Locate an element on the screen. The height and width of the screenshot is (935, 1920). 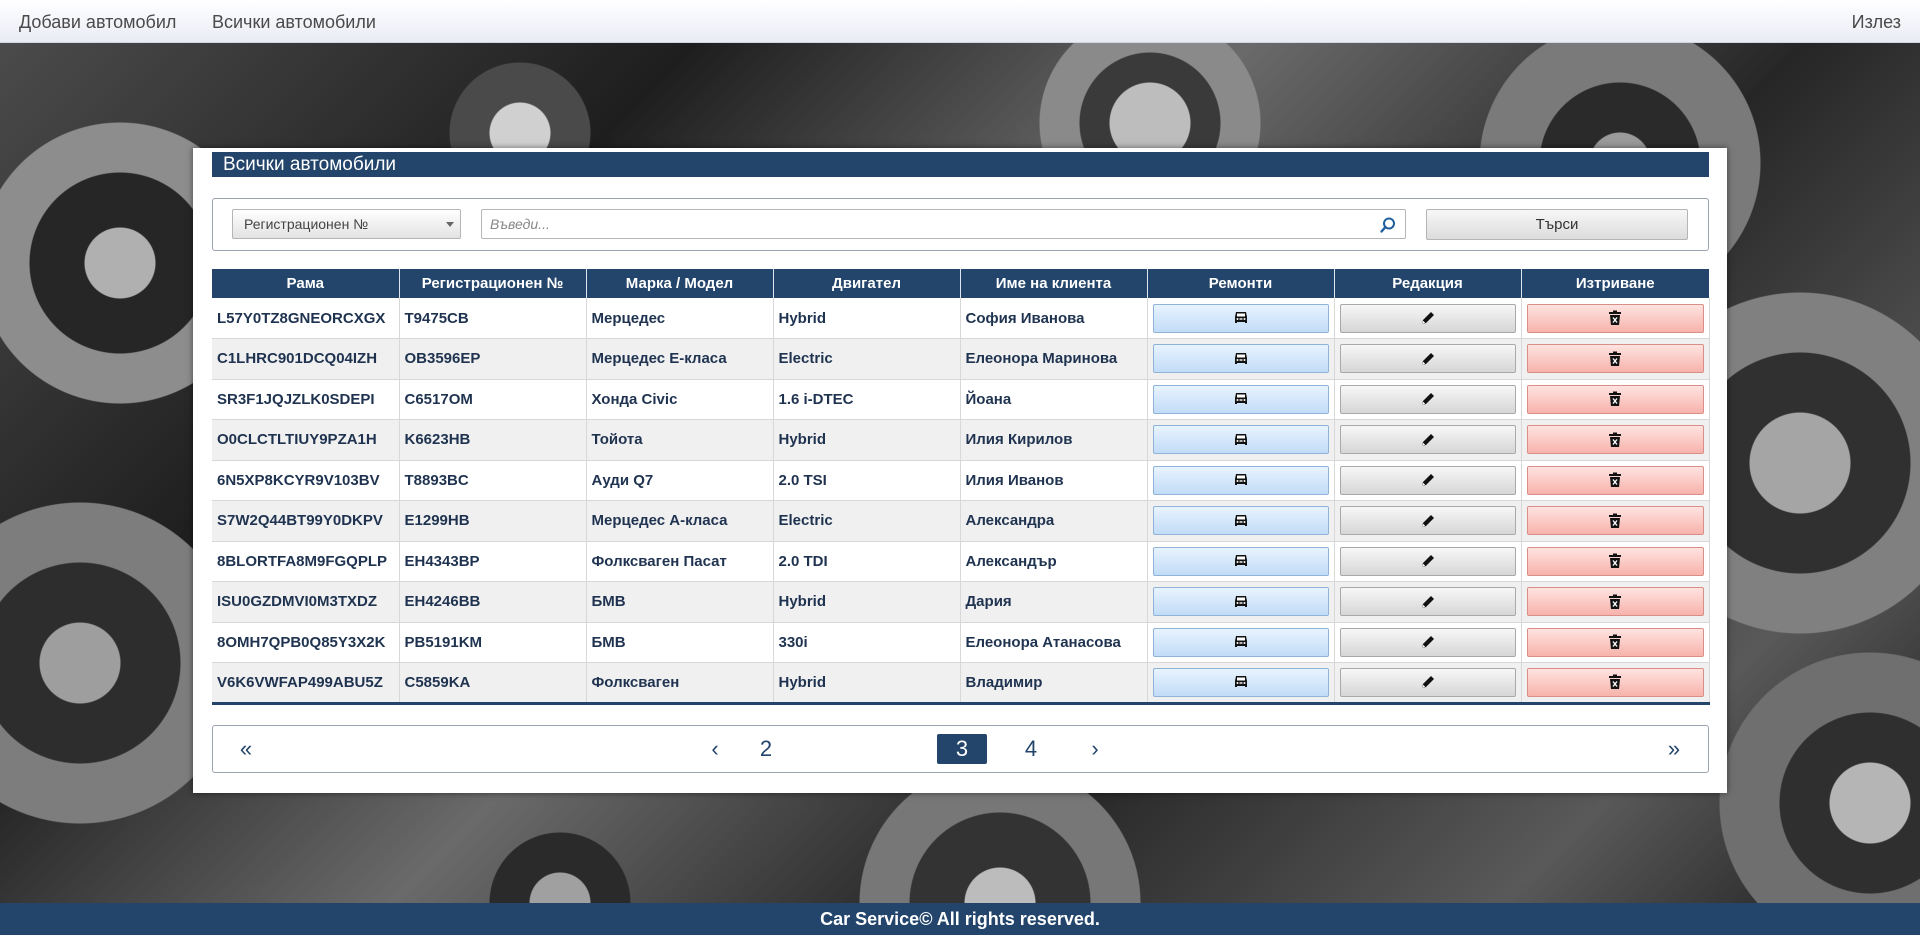
nav-logout: Излез is located at coordinates (1876, 22).